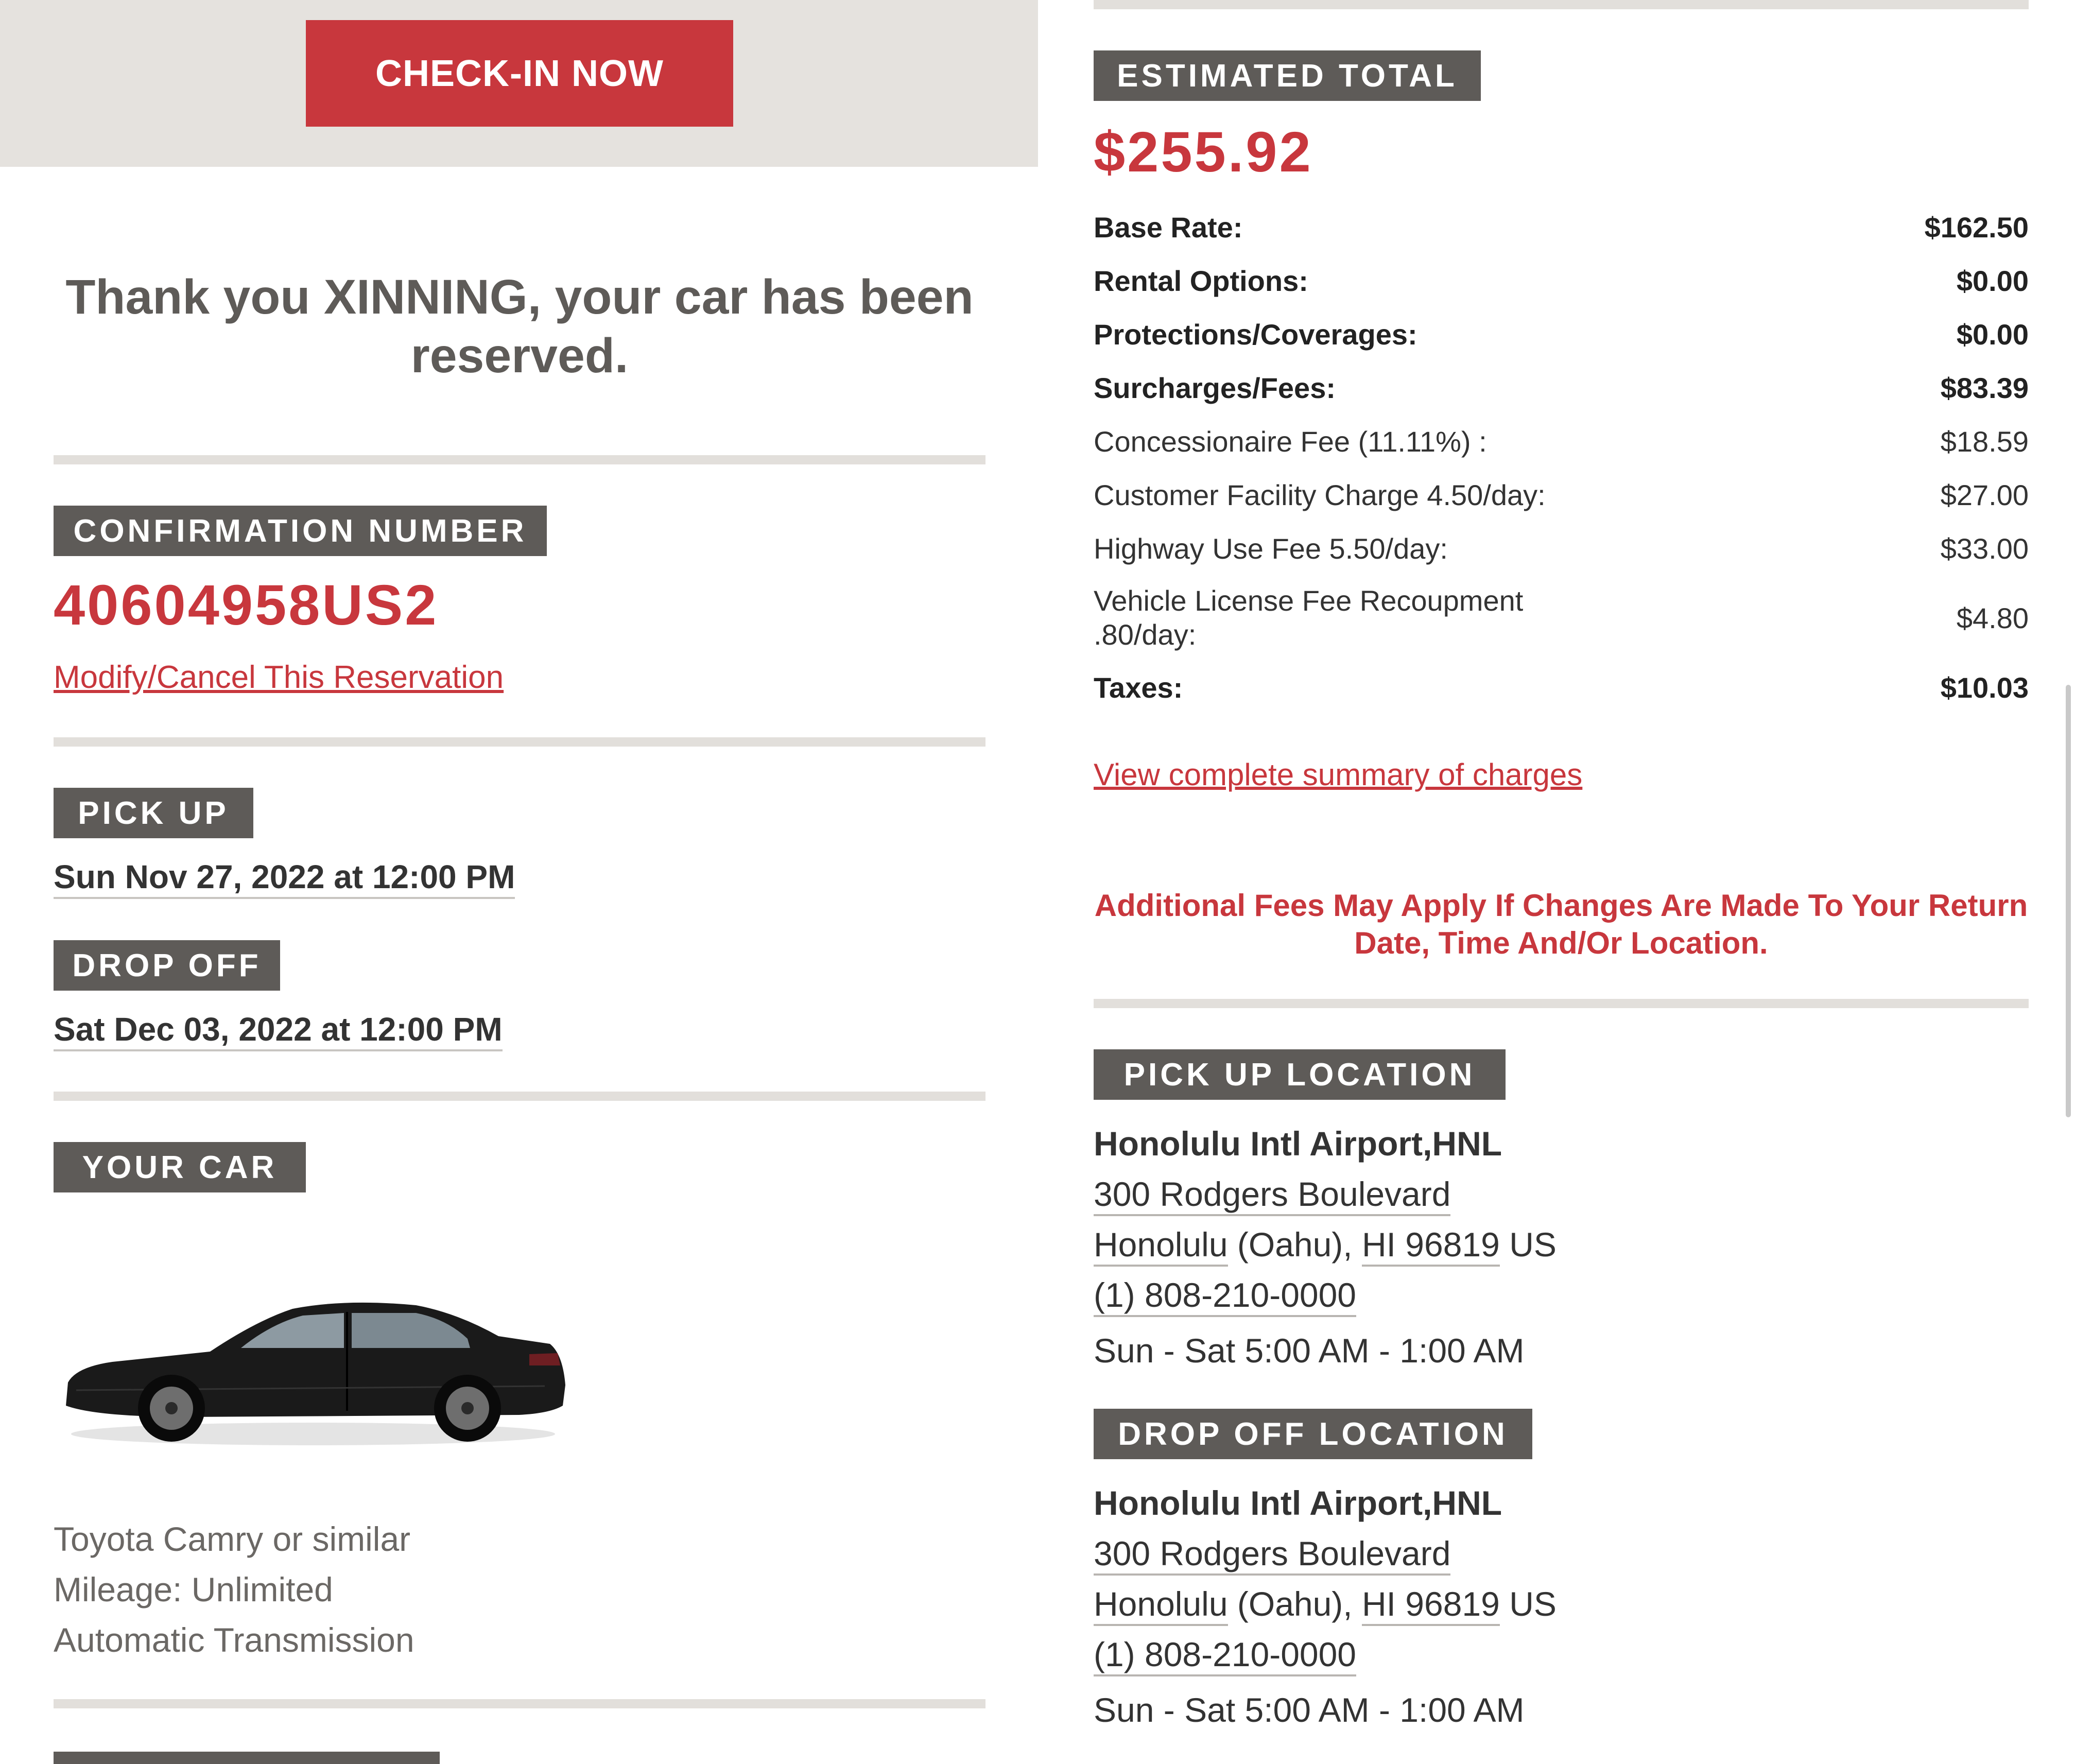 This screenshot has width=2075, height=1764. I want to click on charge-label: Vehicle License Fee Recoupment .80/day:, so click(1309, 617).